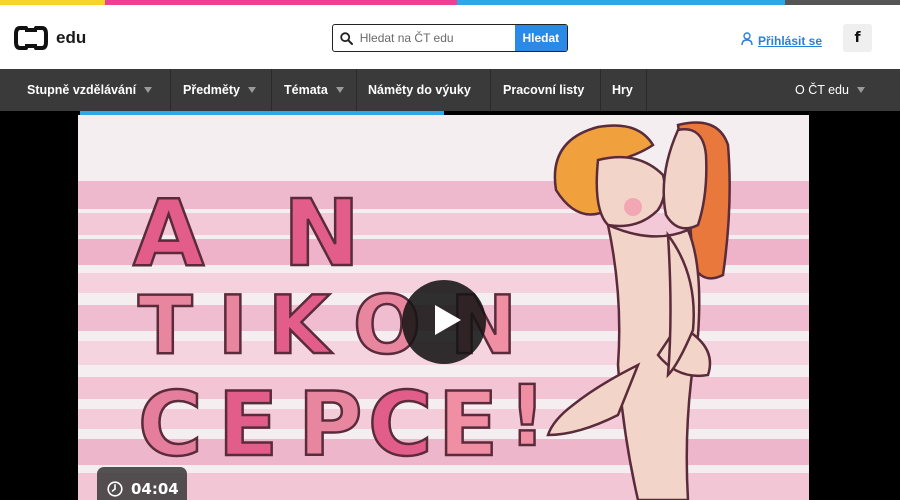  I want to click on nav-item-pracovni-listy: Pracovní listy, so click(543, 90).